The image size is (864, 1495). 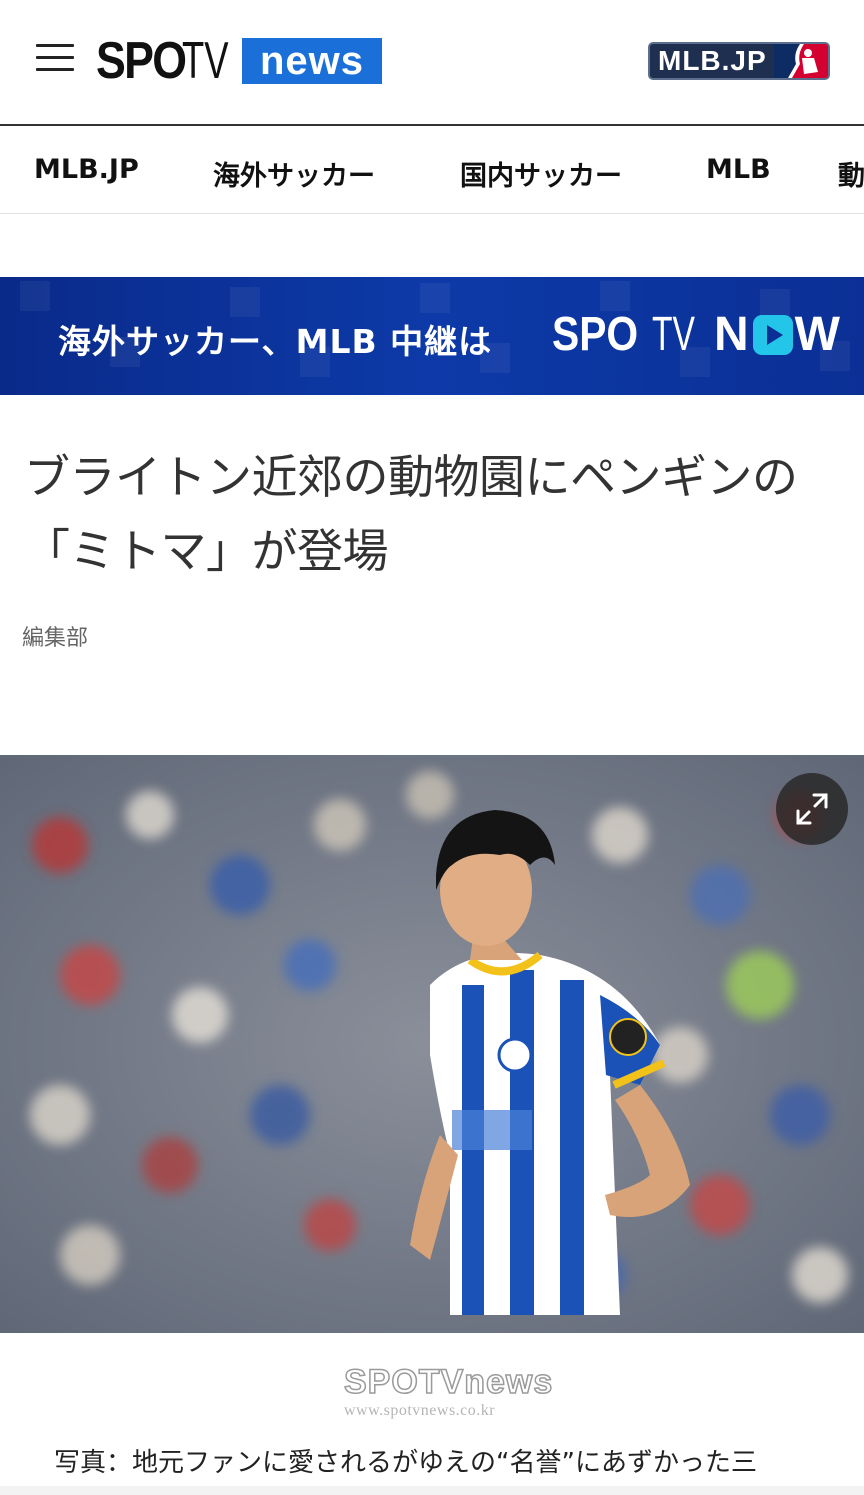 I want to click on photo-watermark: SPOTVnews www.spotvnews.co.kr, so click(x=448, y=1393).